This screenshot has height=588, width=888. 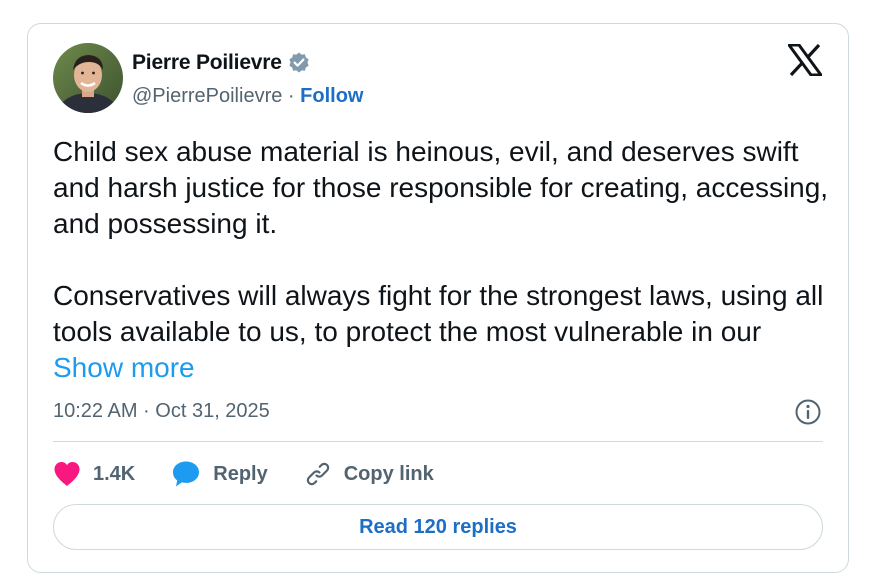 What do you see at coordinates (318, 474) in the screenshot?
I see `link-icon` at bounding box center [318, 474].